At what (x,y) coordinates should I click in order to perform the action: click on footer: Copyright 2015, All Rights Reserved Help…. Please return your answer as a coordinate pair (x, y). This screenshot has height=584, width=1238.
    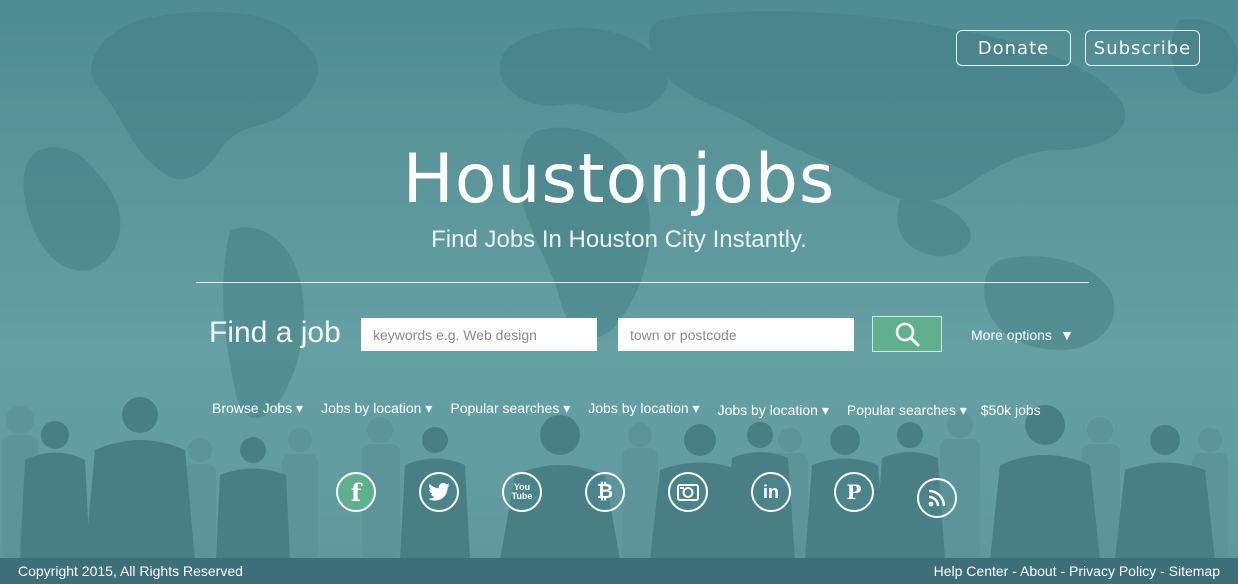
    Looking at the image, I should click on (619, 571).